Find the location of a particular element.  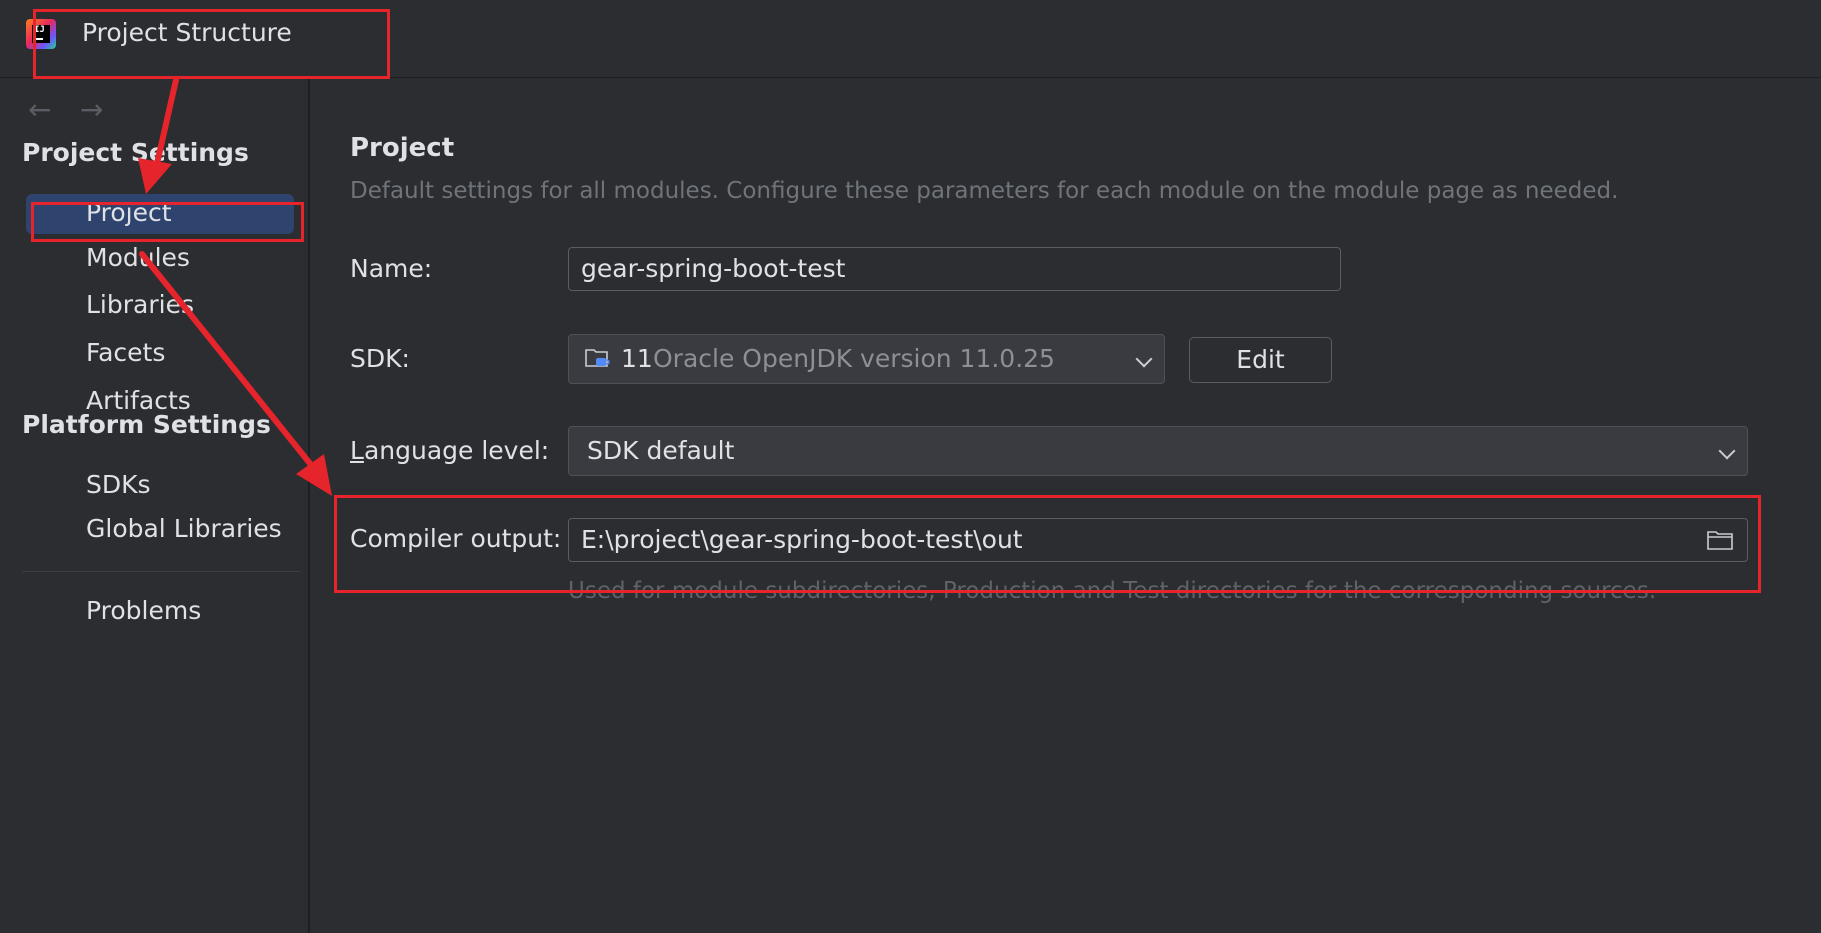

platform-settings-heading: Platform Settings is located at coordinates (146, 424).